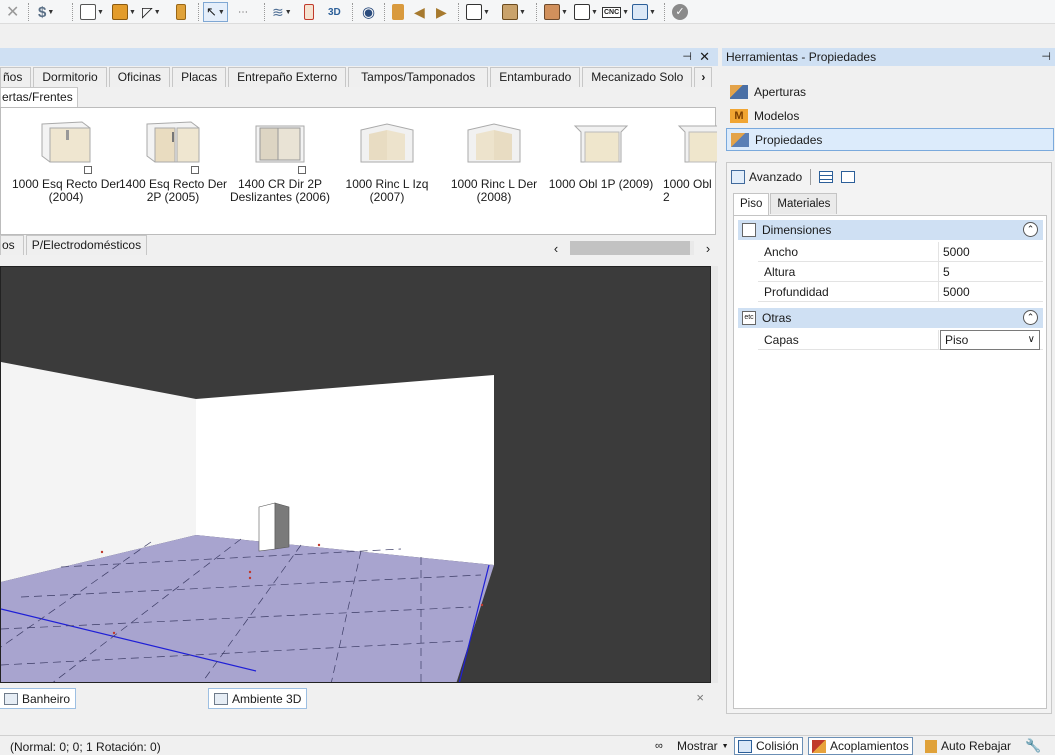 This screenshot has height=755, width=1055. I want to click on check-icon: ✓, so click(680, 12).